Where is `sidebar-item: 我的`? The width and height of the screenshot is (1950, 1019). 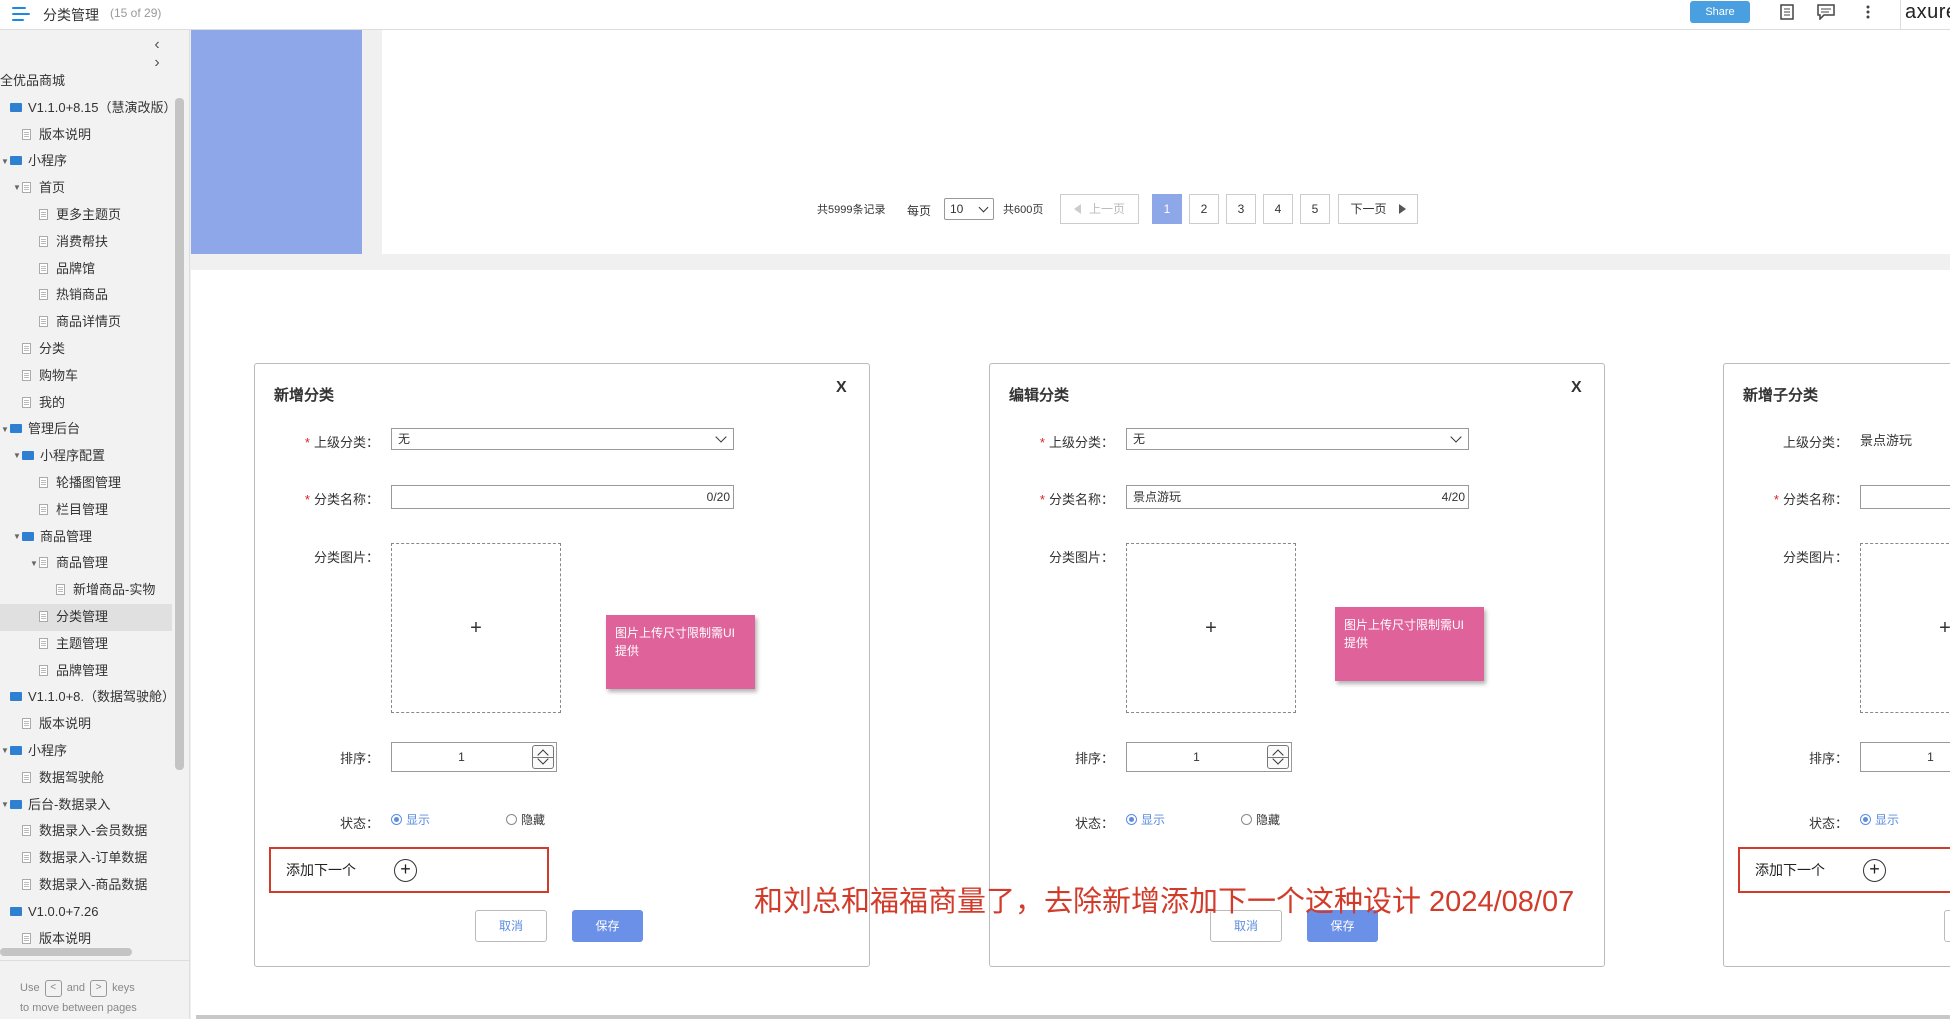
sidebar-item: 我的 is located at coordinates (86, 403).